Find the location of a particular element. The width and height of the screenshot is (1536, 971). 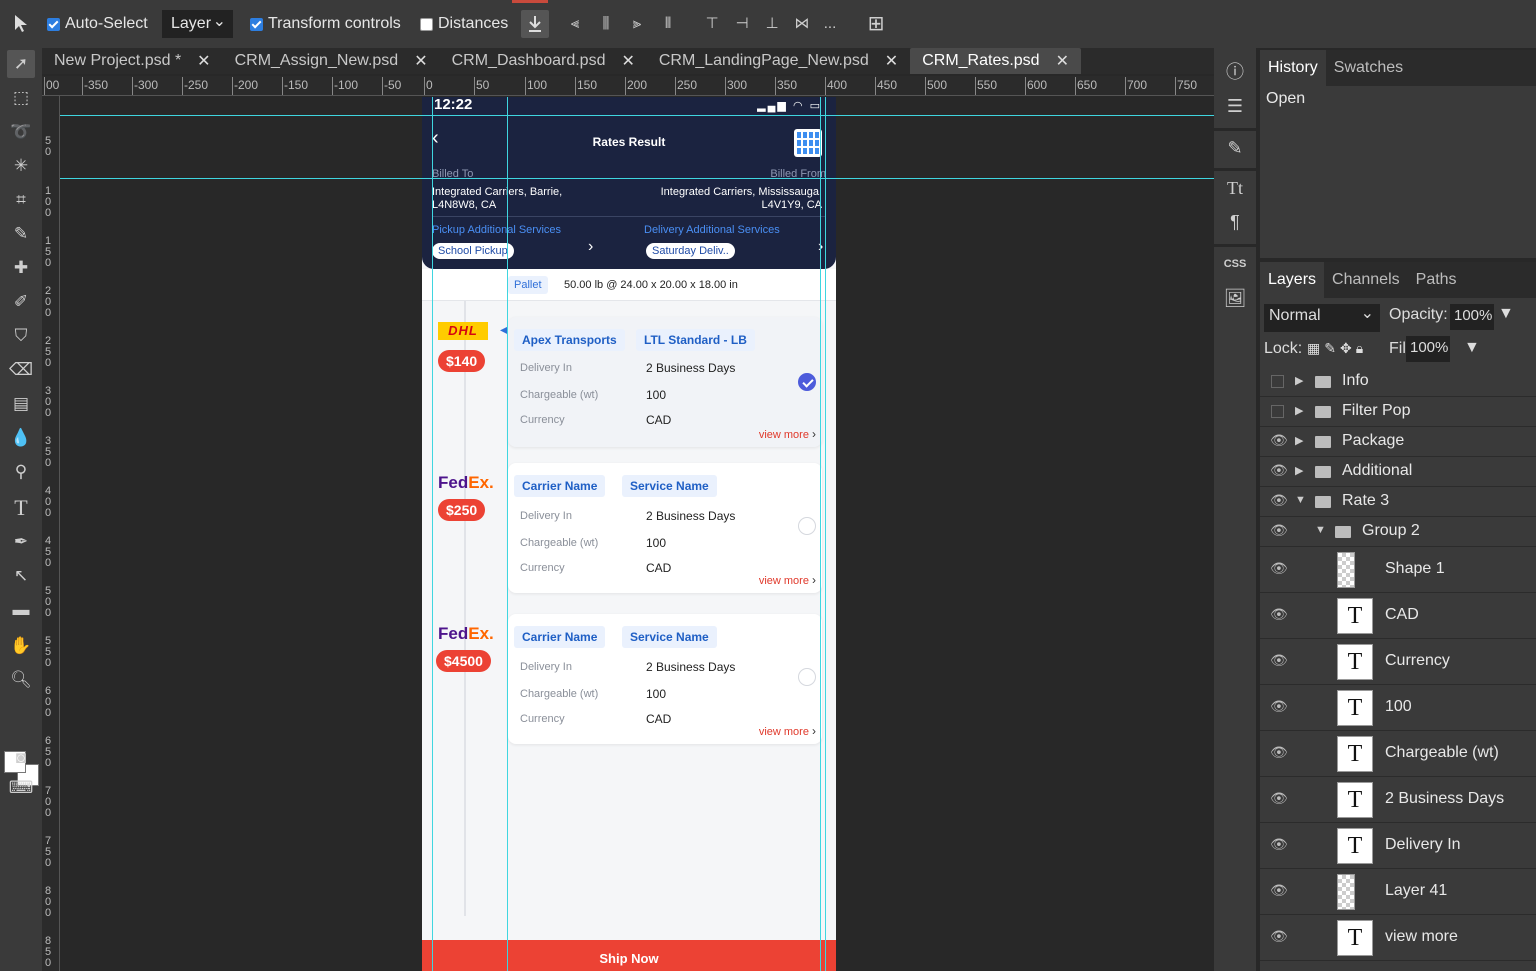

zoom-tool-icon: 🔍︎ is located at coordinates (21, 680).